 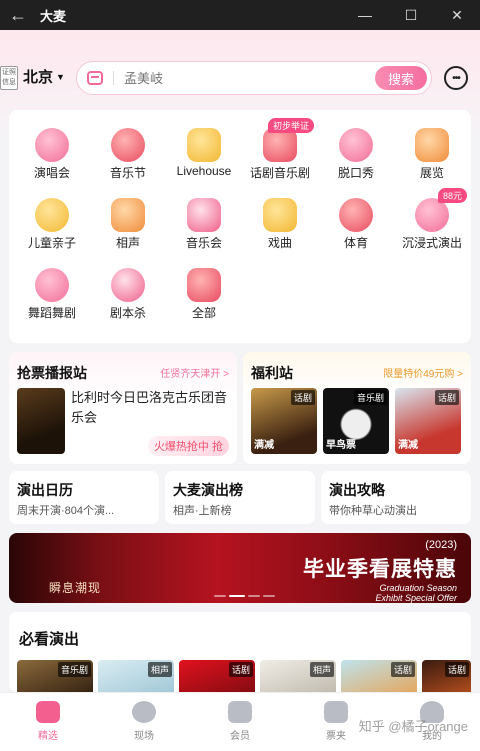 I want to click on category-exhibition: 展览, so click(x=432, y=157).